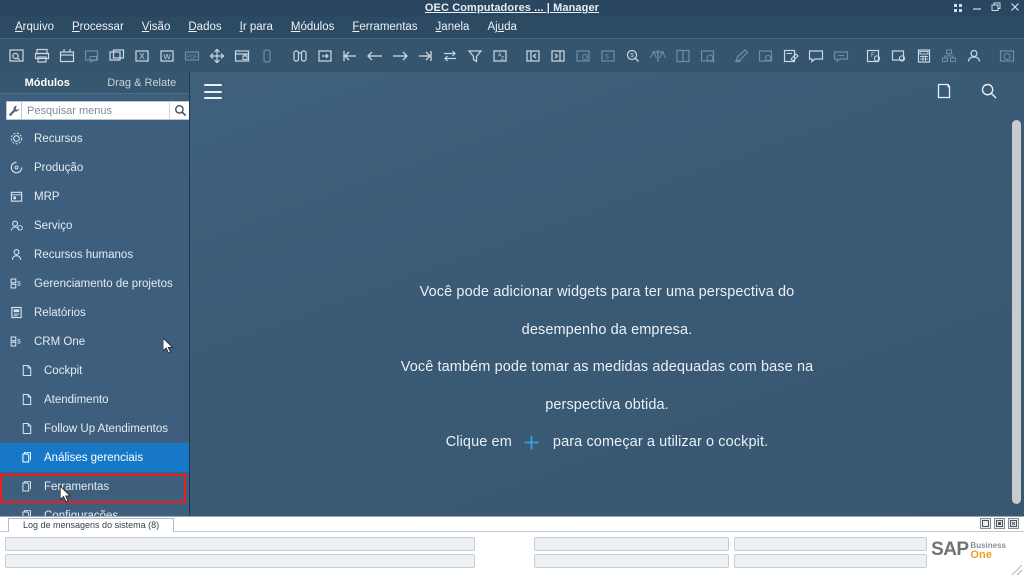 The width and height of the screenshot is (1024, 576). I want to click on split-icon, so click(683, 56).